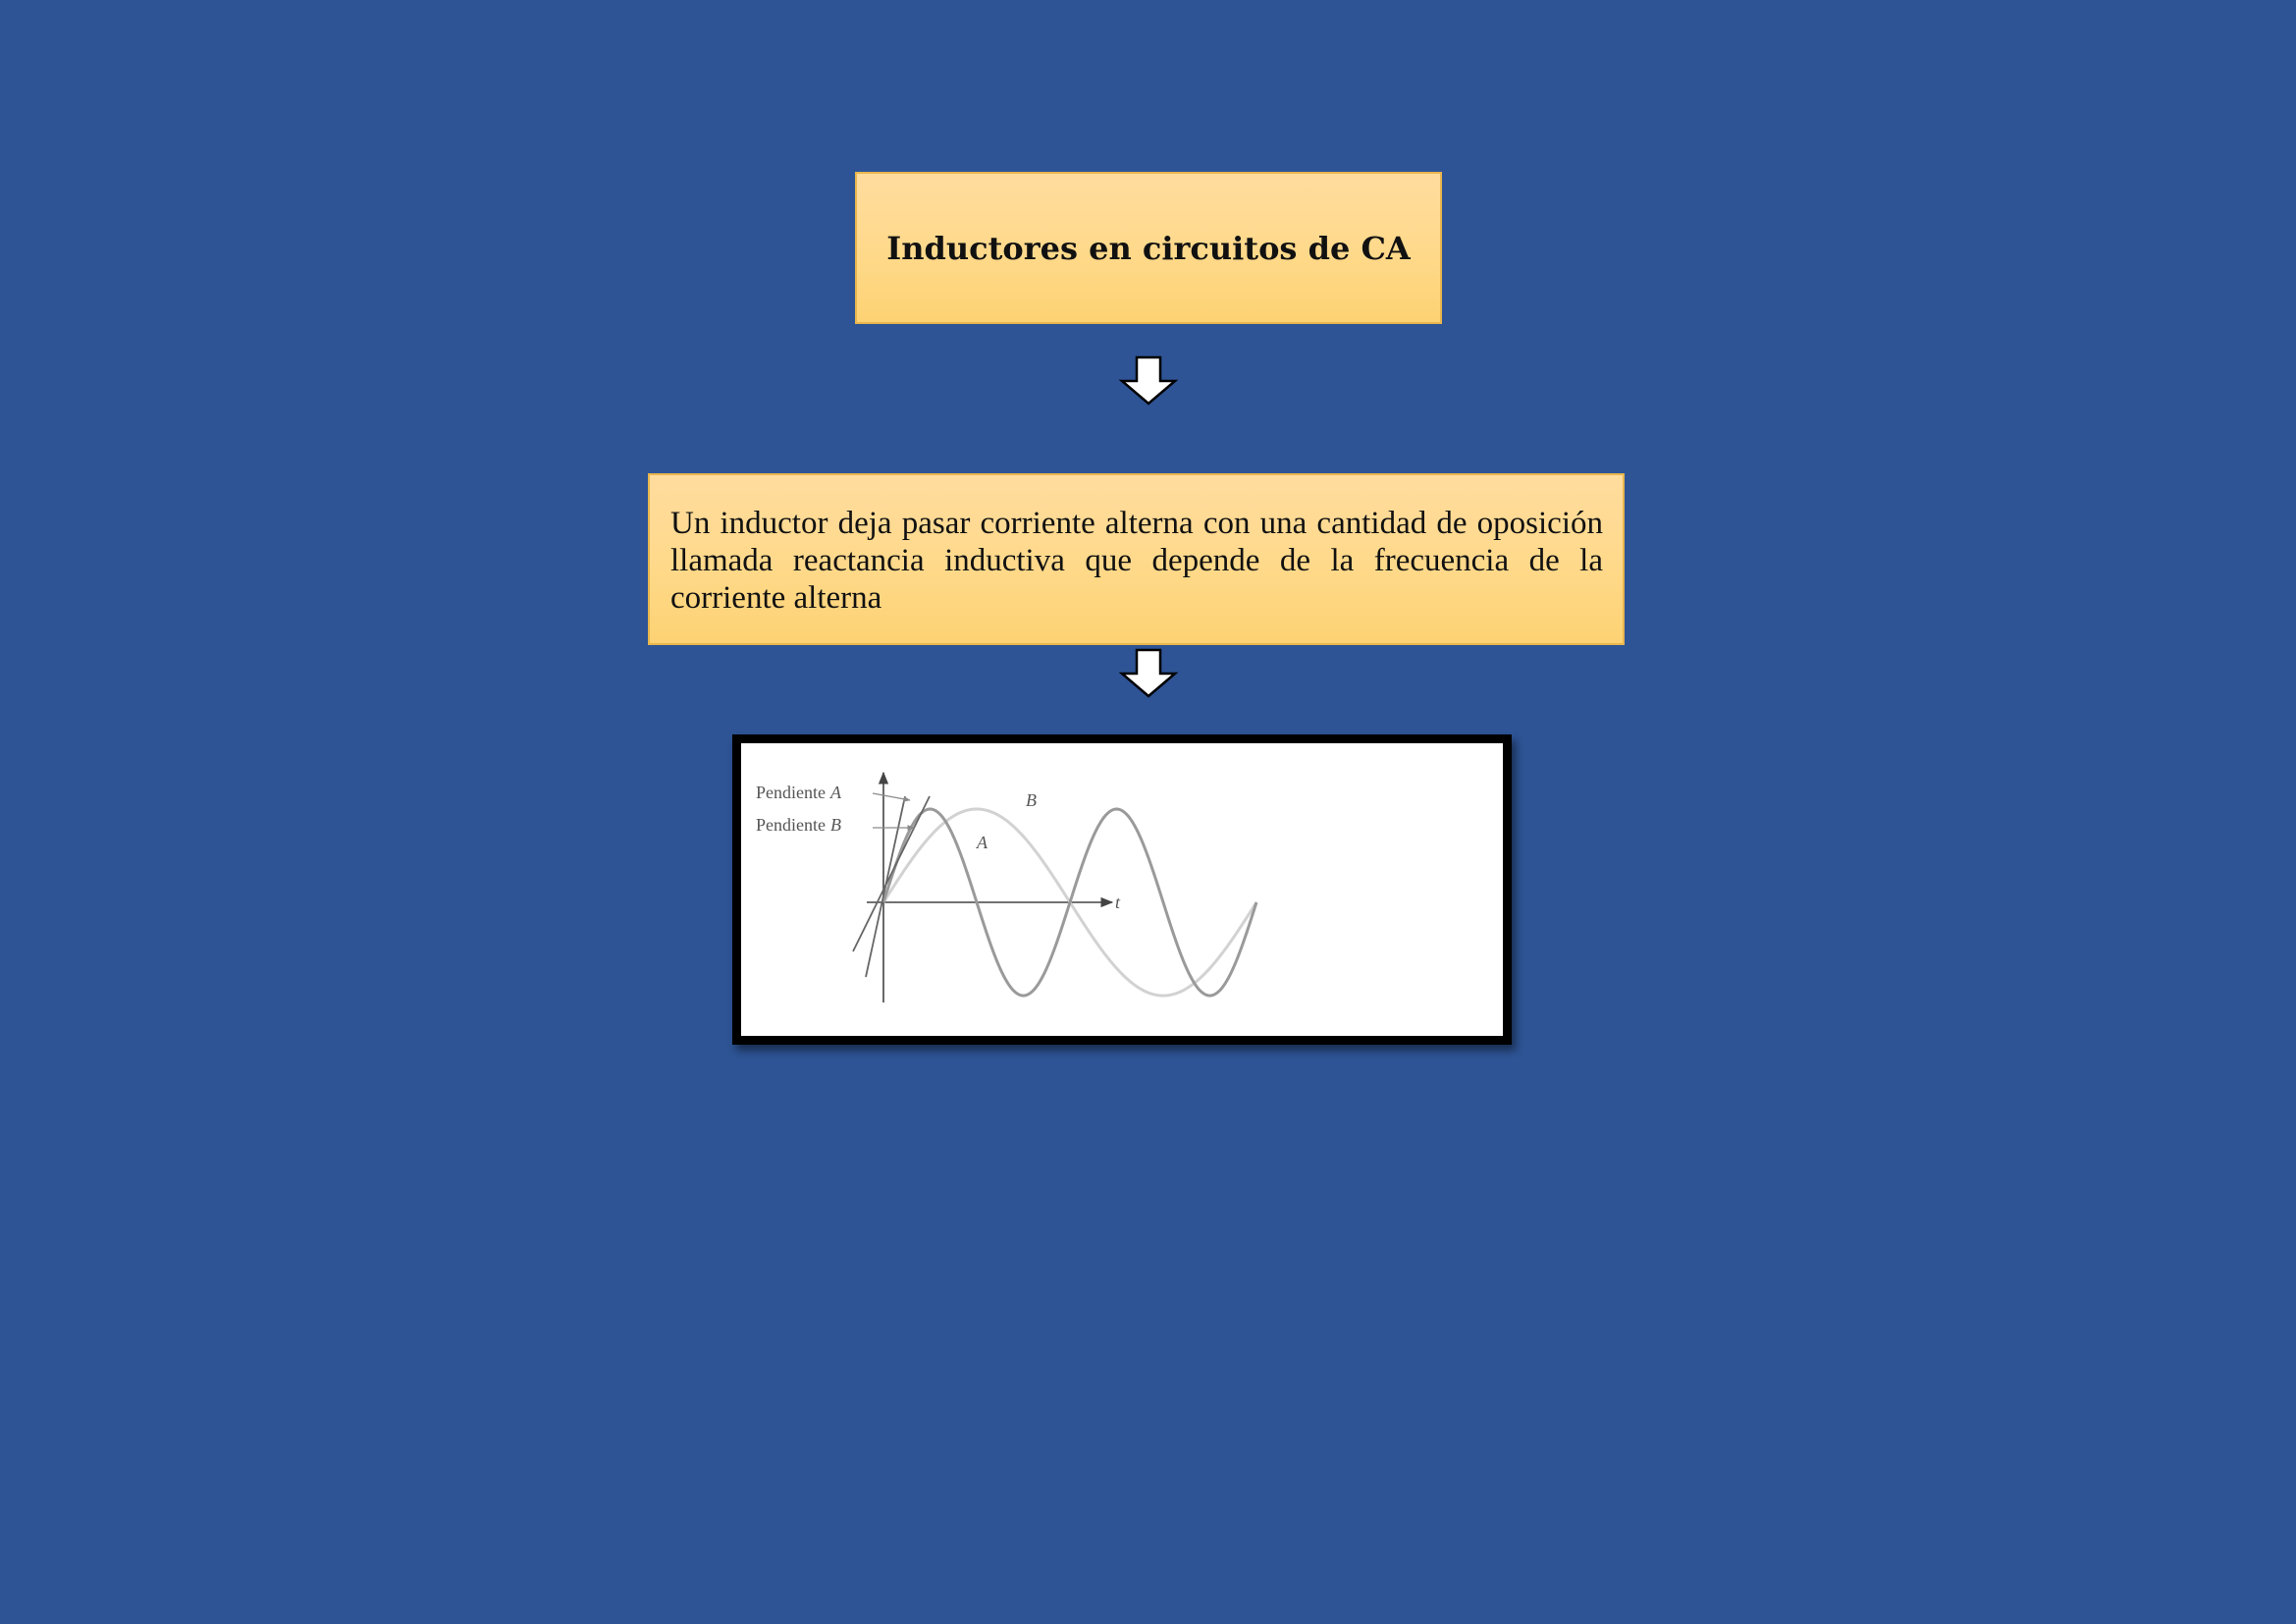 This screenshot has width=2296, height=1624. I want to click on title-text: Inductores en circuitos de CA, so click(1148, 248).